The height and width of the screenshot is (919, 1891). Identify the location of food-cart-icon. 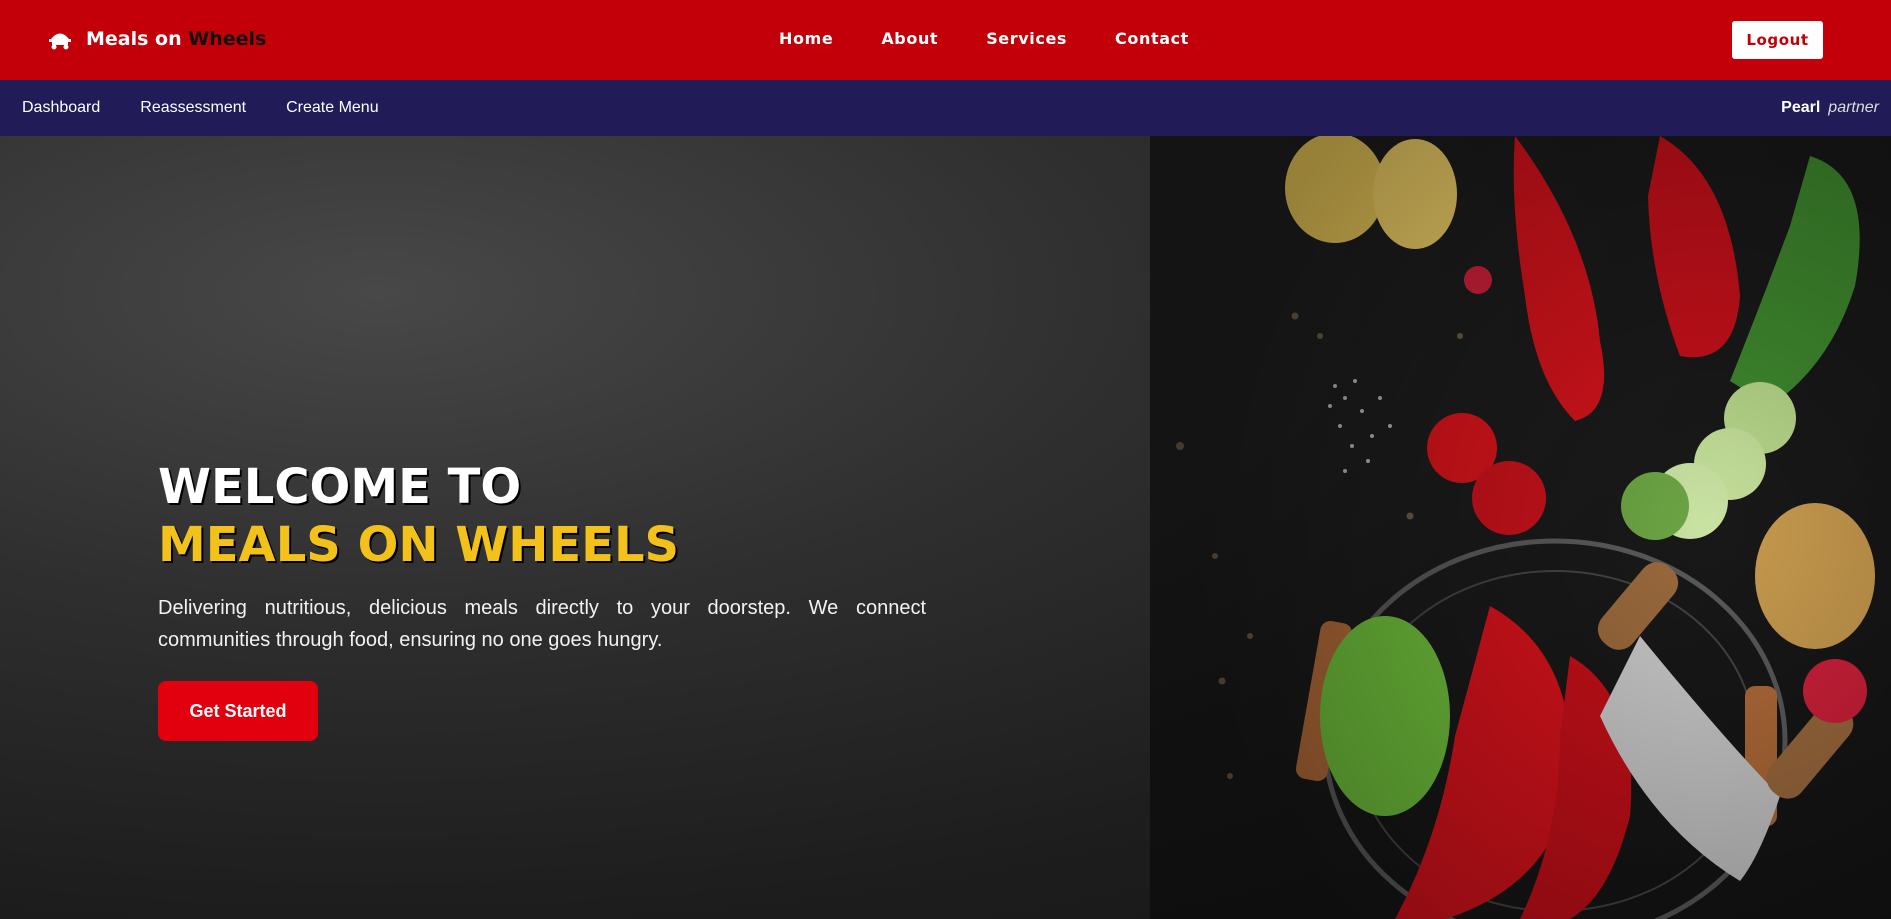
(60, 41).